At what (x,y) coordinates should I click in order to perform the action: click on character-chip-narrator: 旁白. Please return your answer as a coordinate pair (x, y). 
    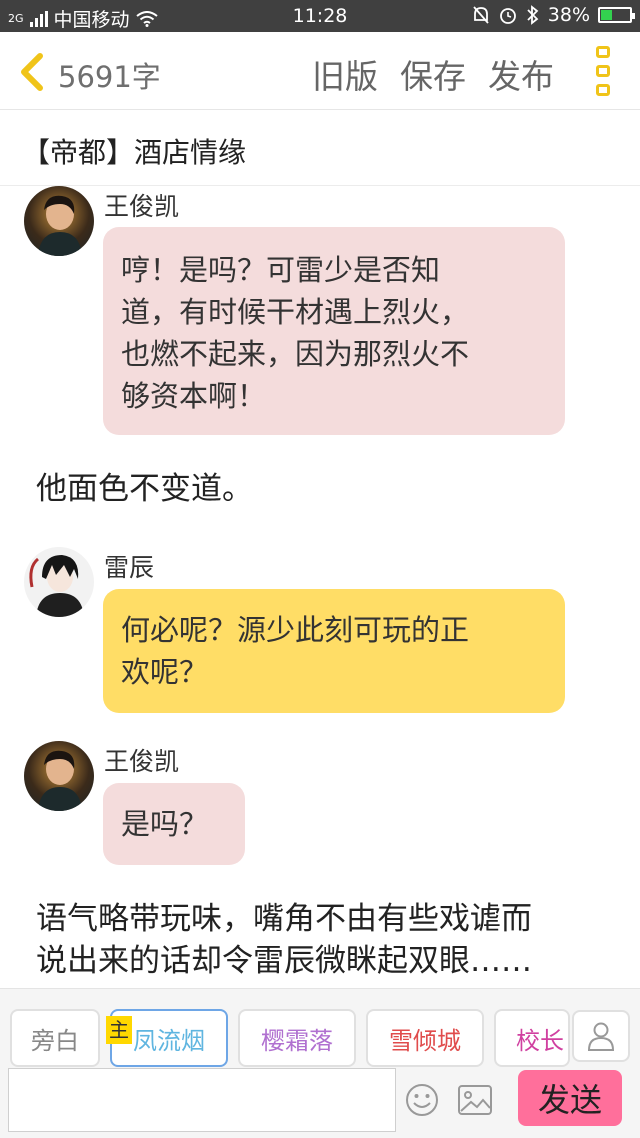
    Looking at the image, I should click on (55, 1038).